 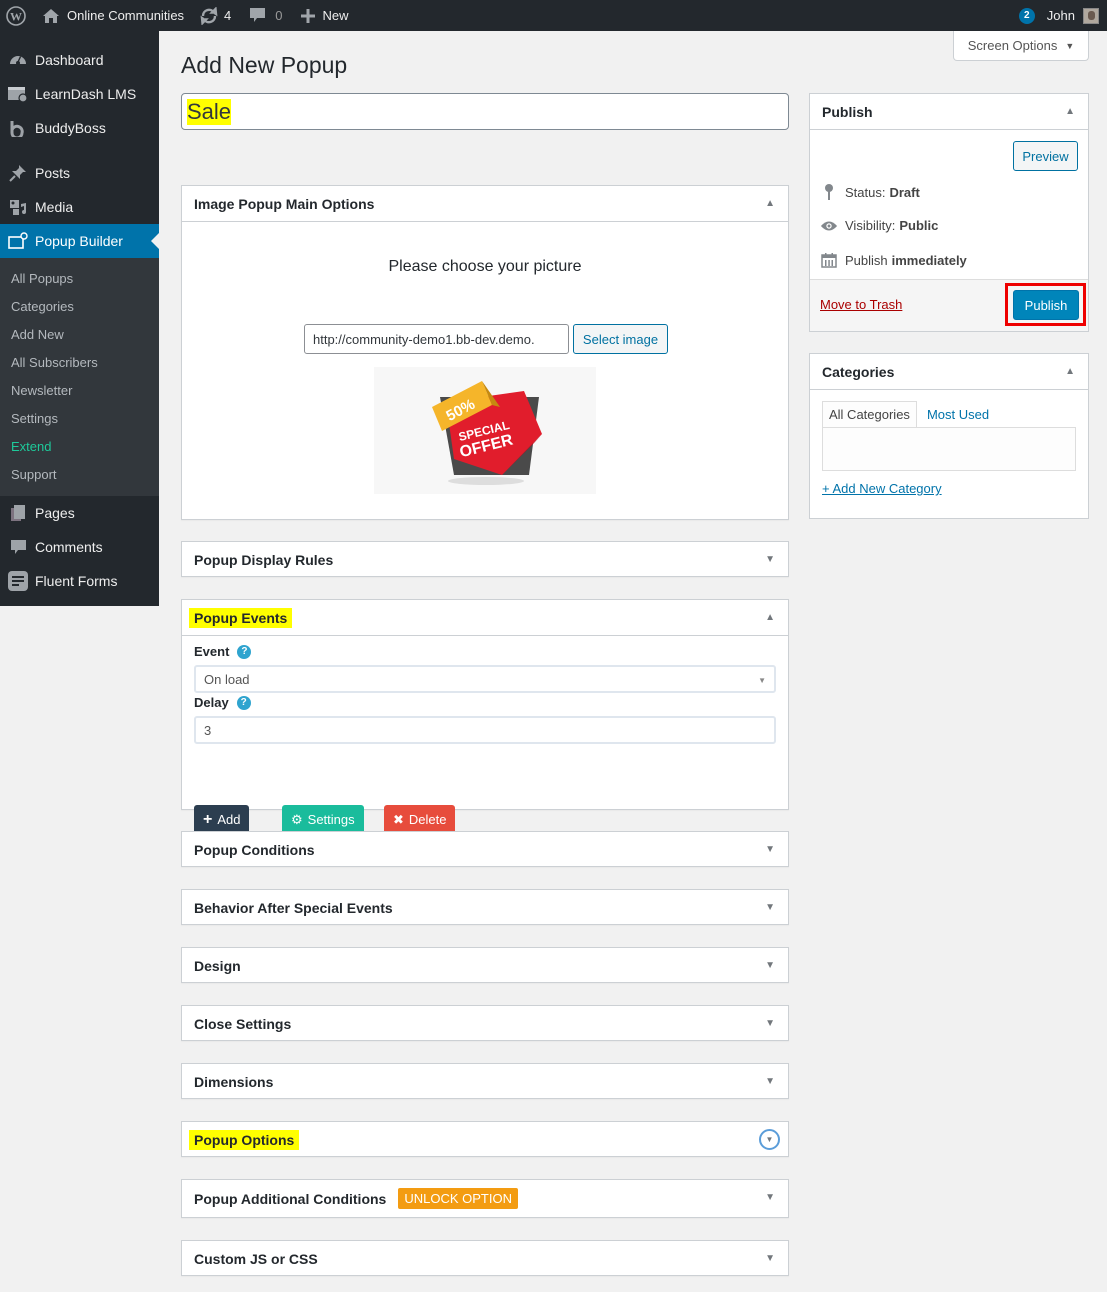 What do you see at coordinates (18, 581) in the screenshot?
I see `fluent-forms-icon` at bounding box center [18, 581].